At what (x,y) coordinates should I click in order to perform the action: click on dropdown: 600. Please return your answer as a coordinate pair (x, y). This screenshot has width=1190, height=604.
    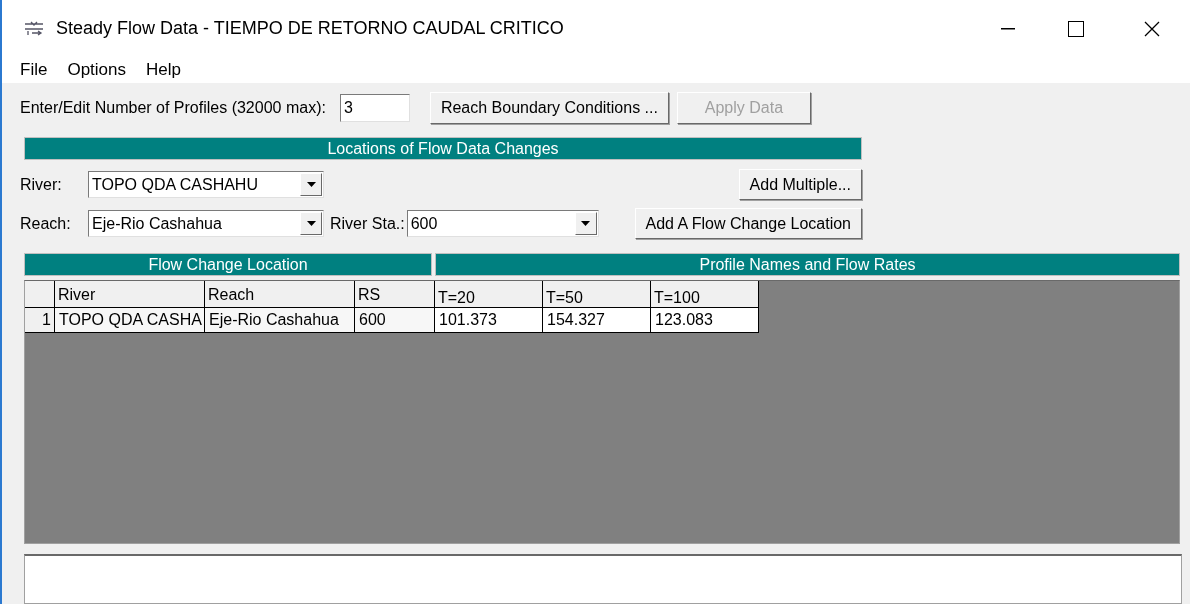
    Looking at the image, I should click on (502, 223).